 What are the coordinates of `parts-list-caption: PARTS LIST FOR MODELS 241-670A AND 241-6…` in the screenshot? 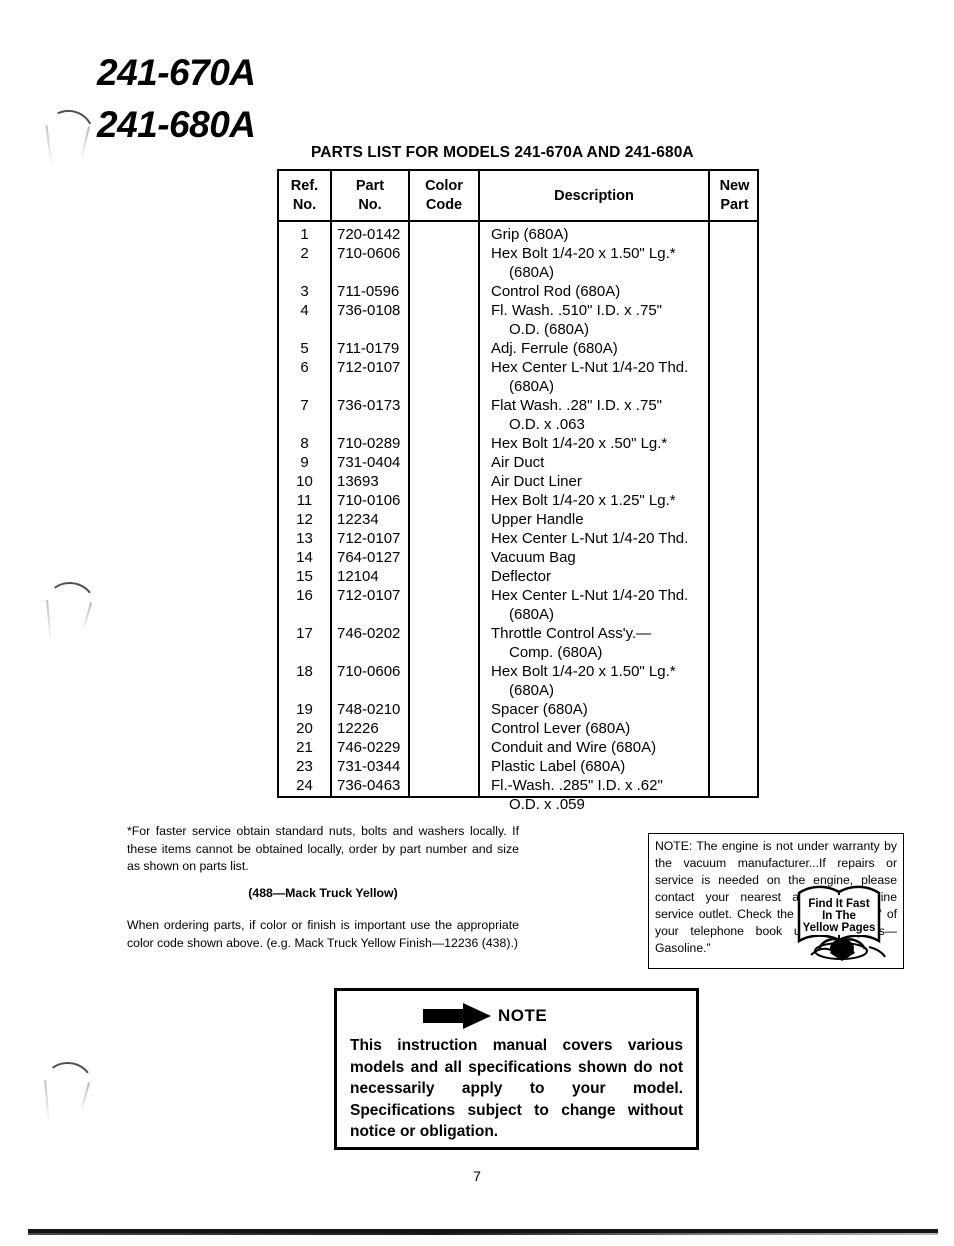 It's located at (502, 152).